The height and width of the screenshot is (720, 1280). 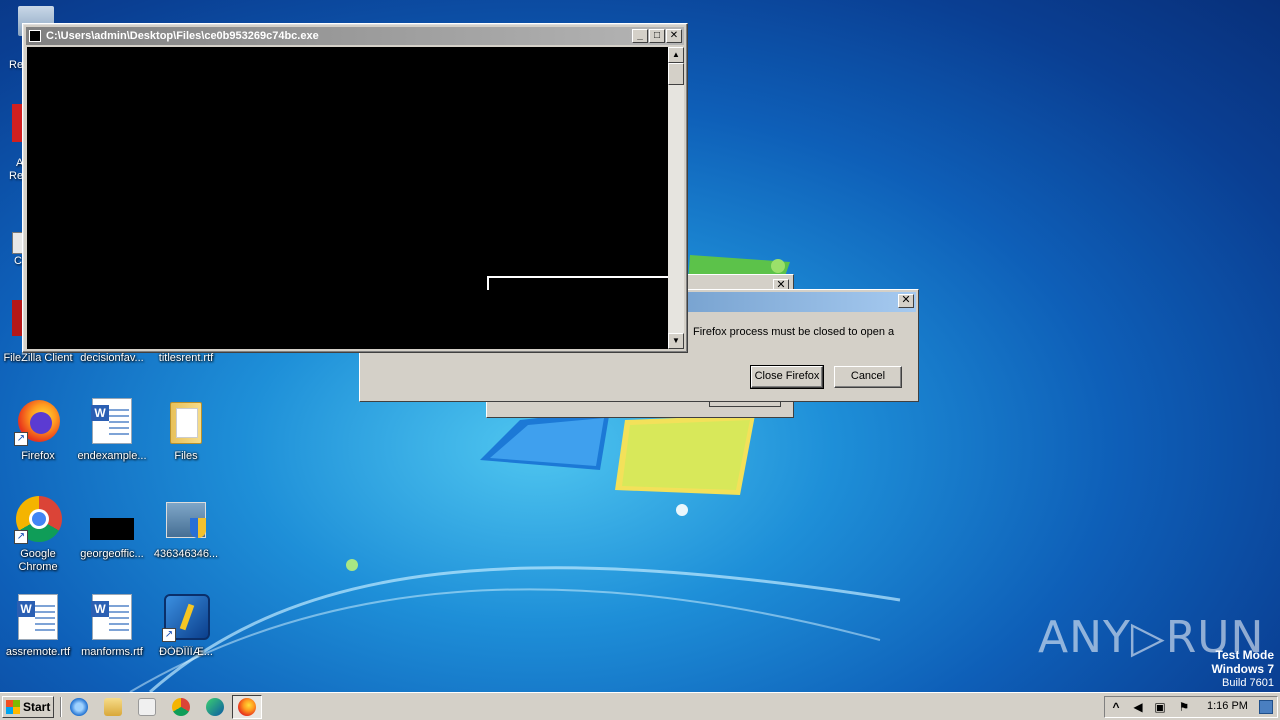 I want to click on scroll-down-icon: ▼, so click(x=676, y=341).